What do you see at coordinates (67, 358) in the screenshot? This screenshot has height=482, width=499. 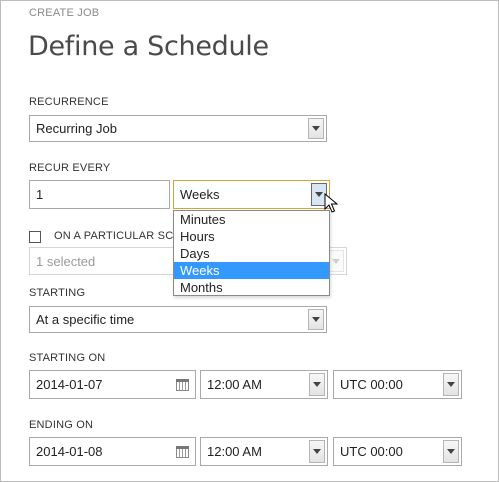 I see `starting-on-label: STARTING ON` at bounding box center [67, 358].